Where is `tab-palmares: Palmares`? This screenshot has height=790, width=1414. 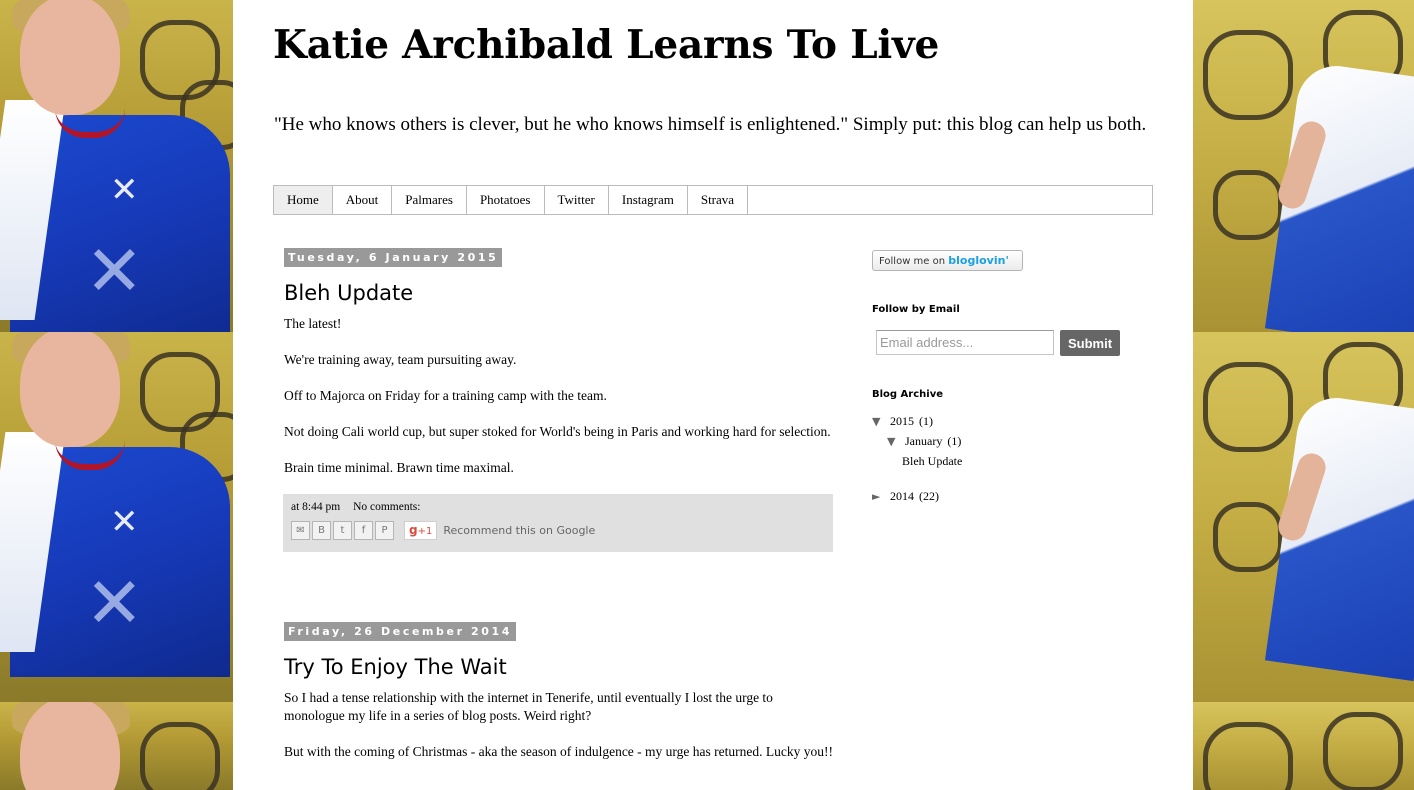 tab-palmares: Palmares is located at coordinates (429, 200).